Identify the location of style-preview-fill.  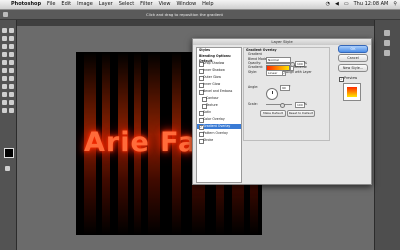
(352, 92).